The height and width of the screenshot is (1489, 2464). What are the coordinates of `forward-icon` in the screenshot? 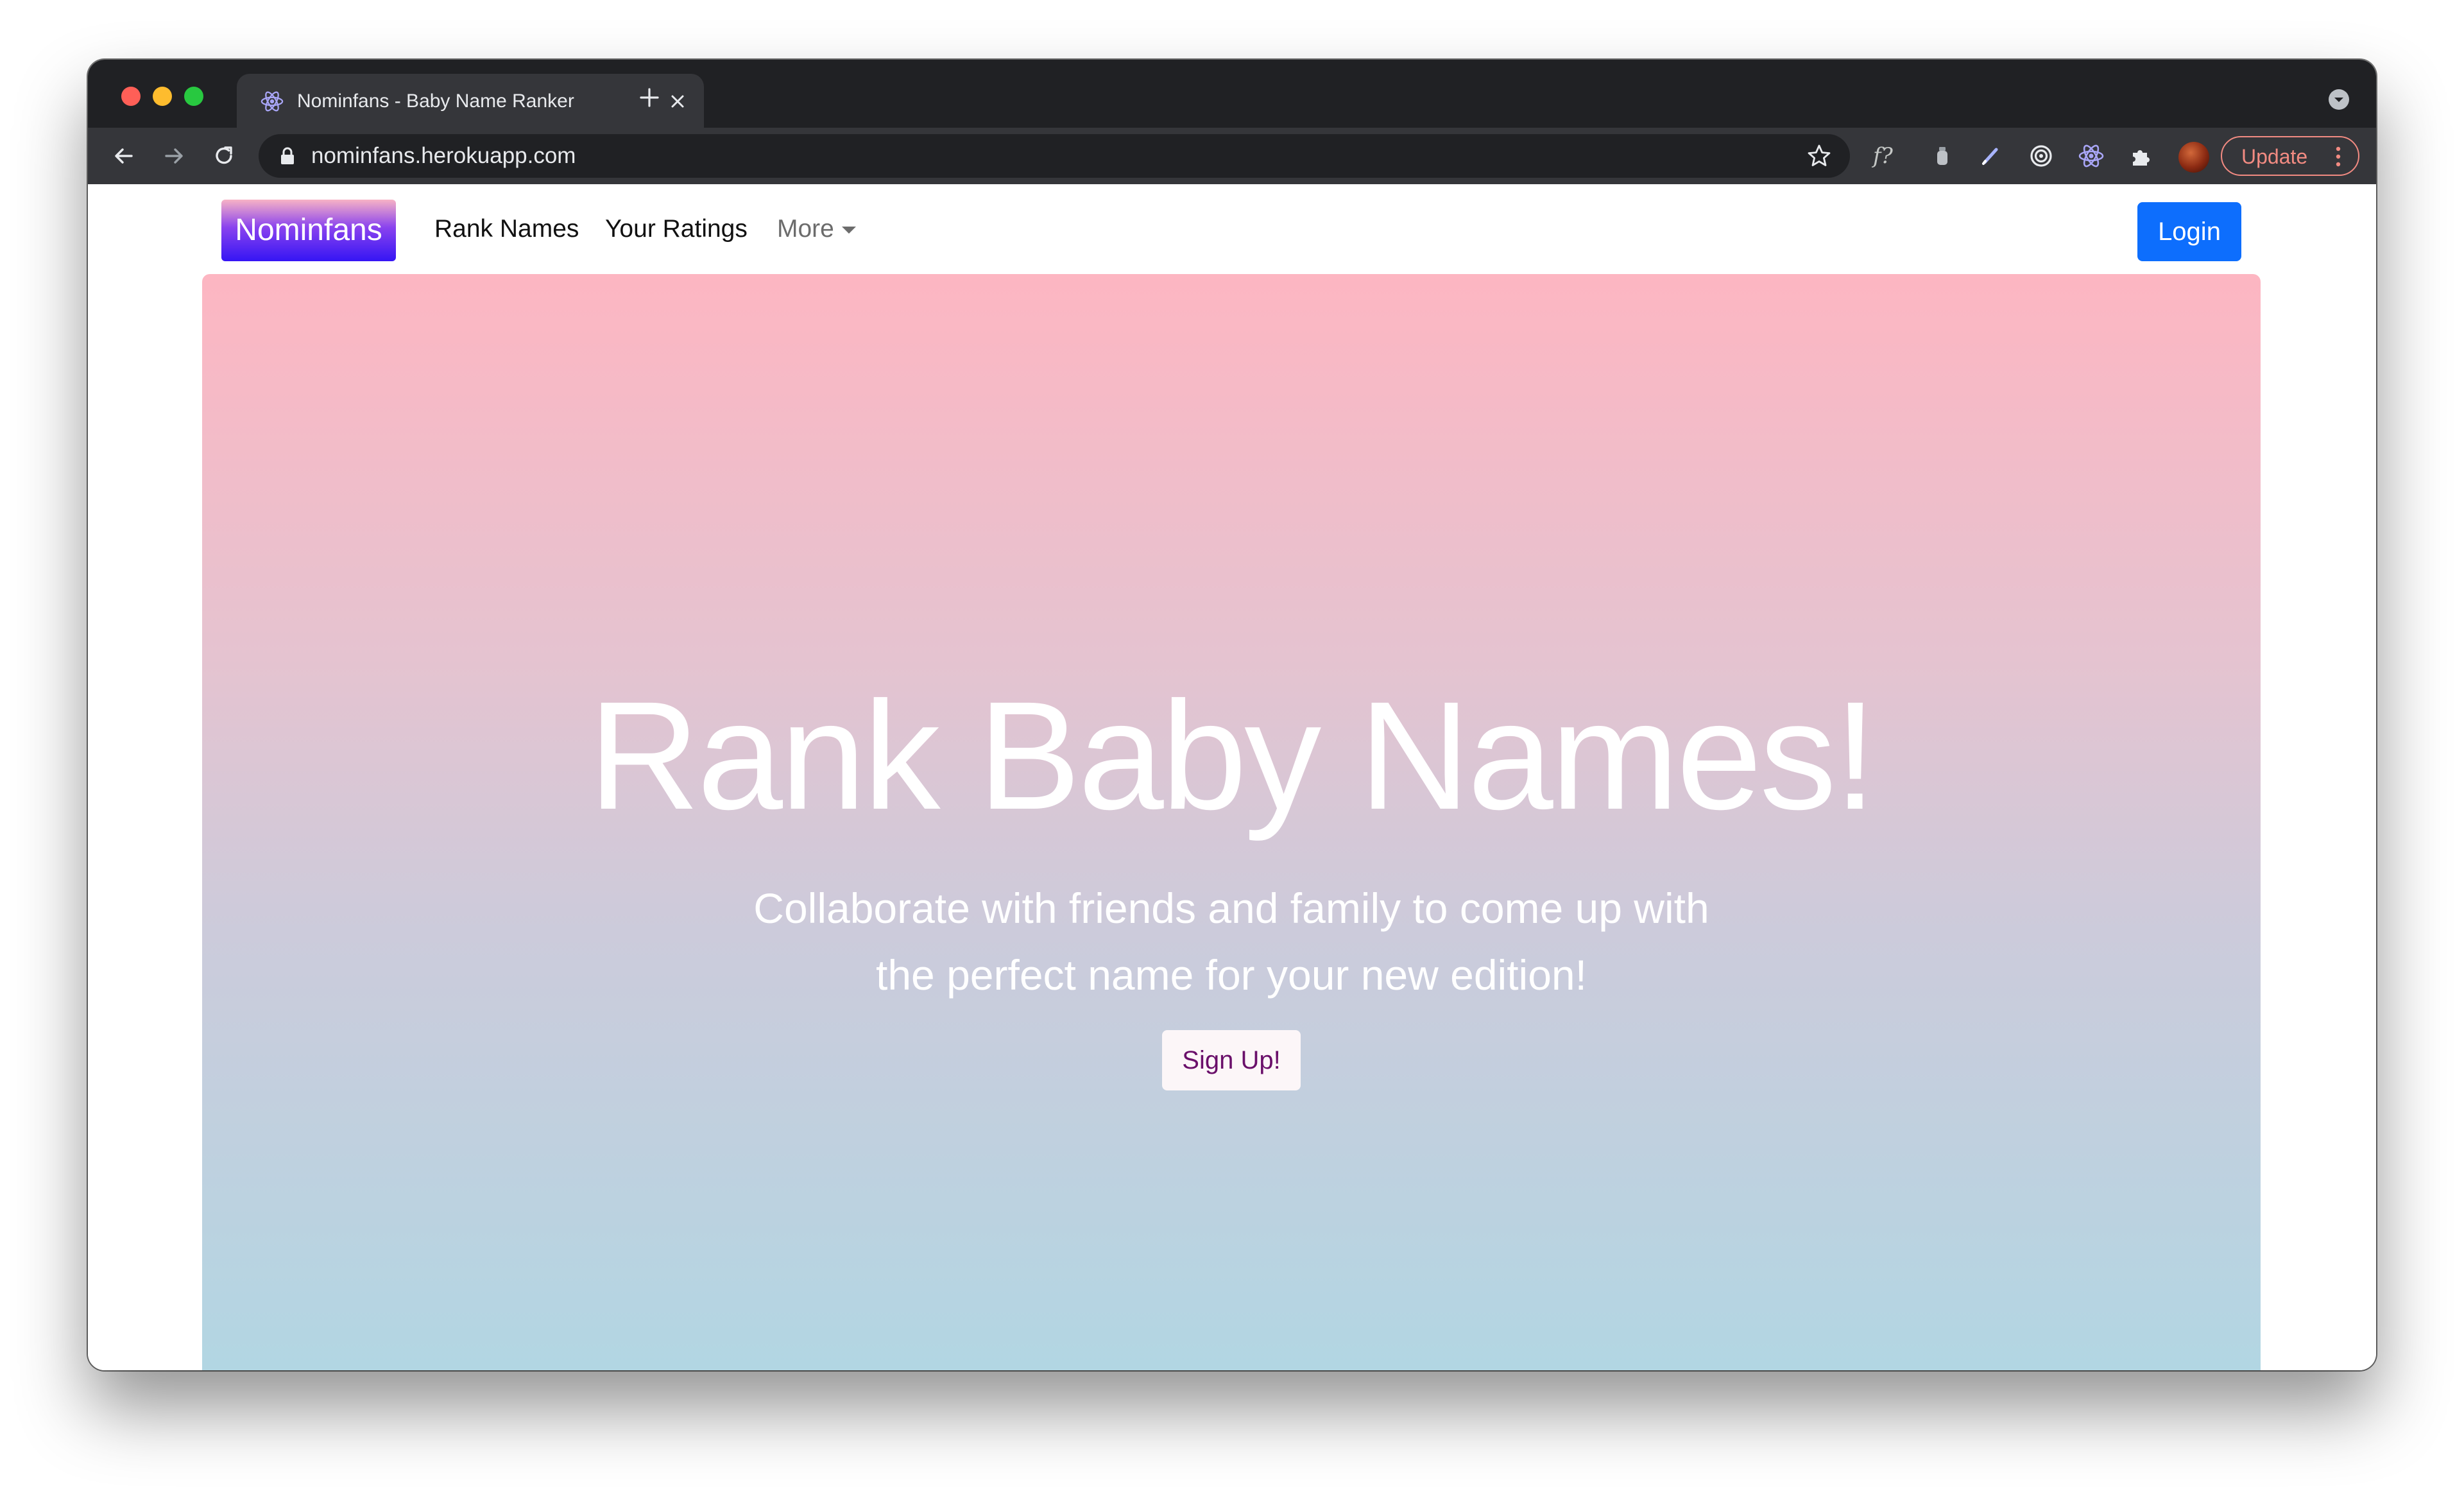 It's located at (174, 156).